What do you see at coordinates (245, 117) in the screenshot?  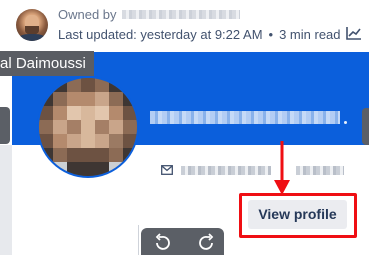 I see `profile-title-redacted` at bounding box center [245, 117].